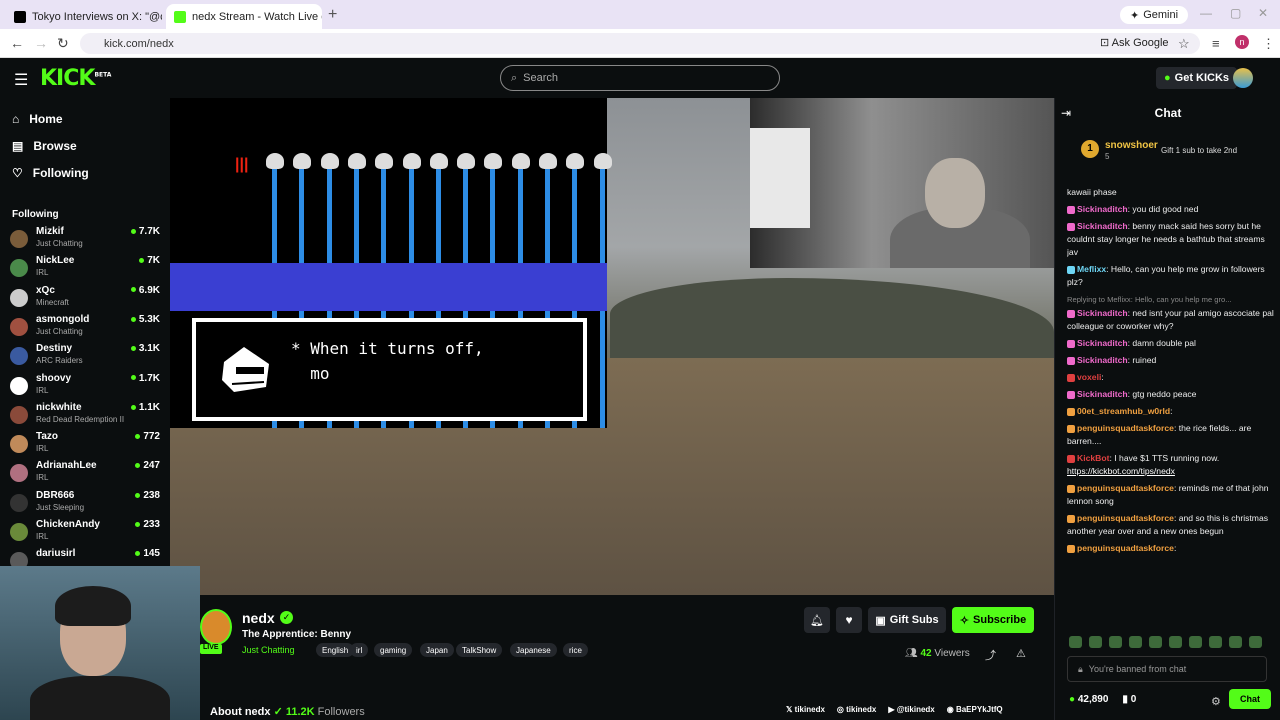 The image size is (1280, 720). Describe the element at coordinates (17, 43) in the screenshot. I see `back-icon: ←` at that location.